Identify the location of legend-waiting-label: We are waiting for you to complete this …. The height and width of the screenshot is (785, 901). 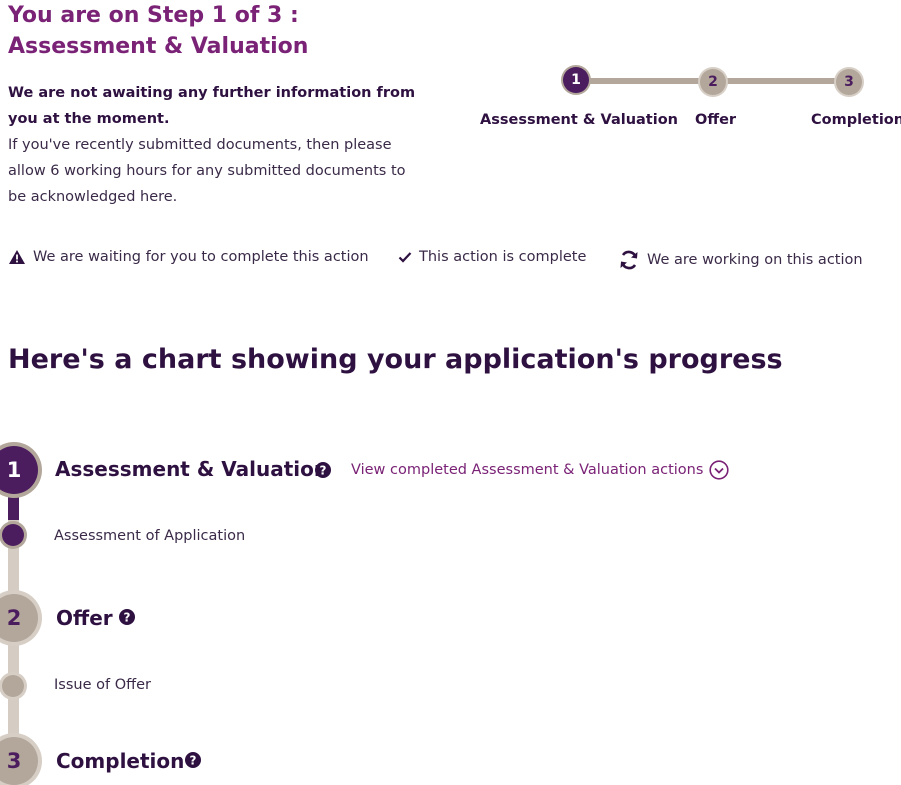
(201, 257).